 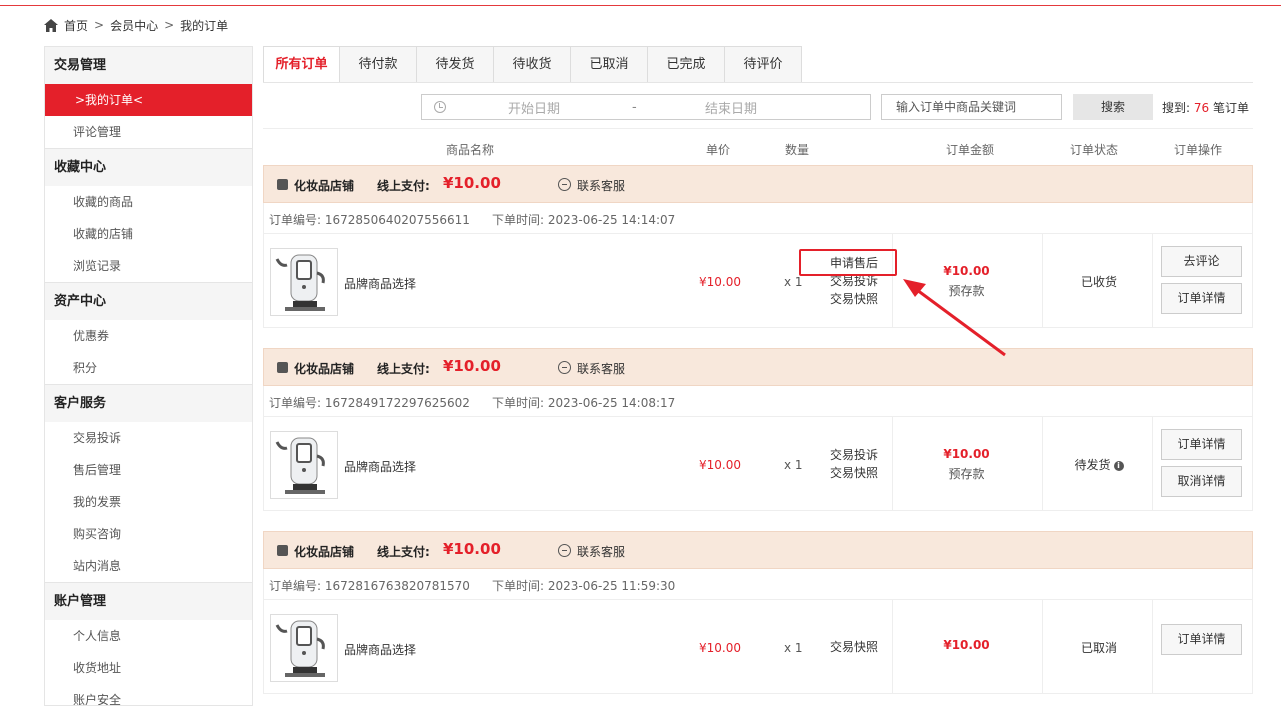 I want to click on sidebar-item: 收藏的店铺, so click(x=148, y=234).